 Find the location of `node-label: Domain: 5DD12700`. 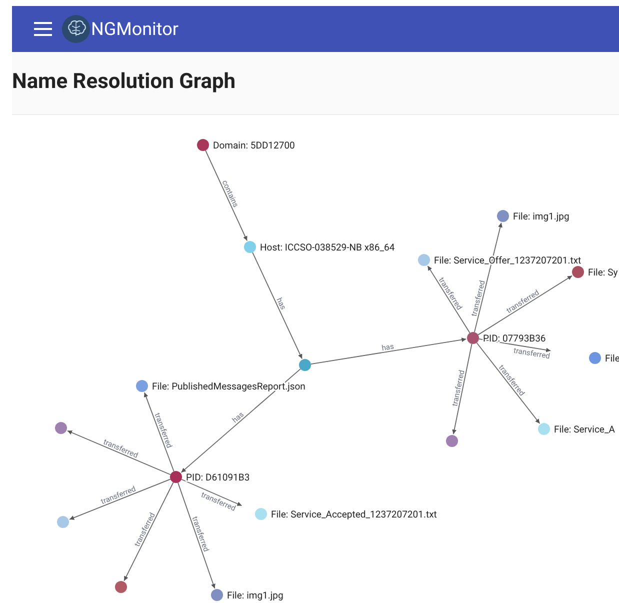

node-label: Domain: 5DD12700 is located at coordinates (254, 146).